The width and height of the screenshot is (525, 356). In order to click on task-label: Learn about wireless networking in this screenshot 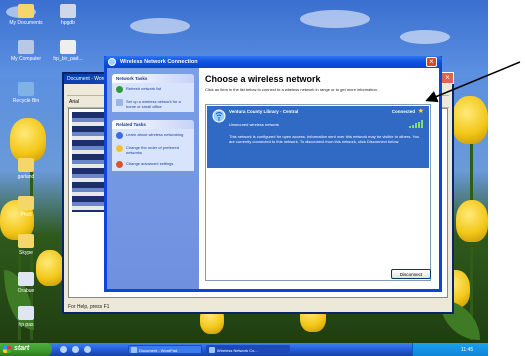, I will do `click(155, 134)`.